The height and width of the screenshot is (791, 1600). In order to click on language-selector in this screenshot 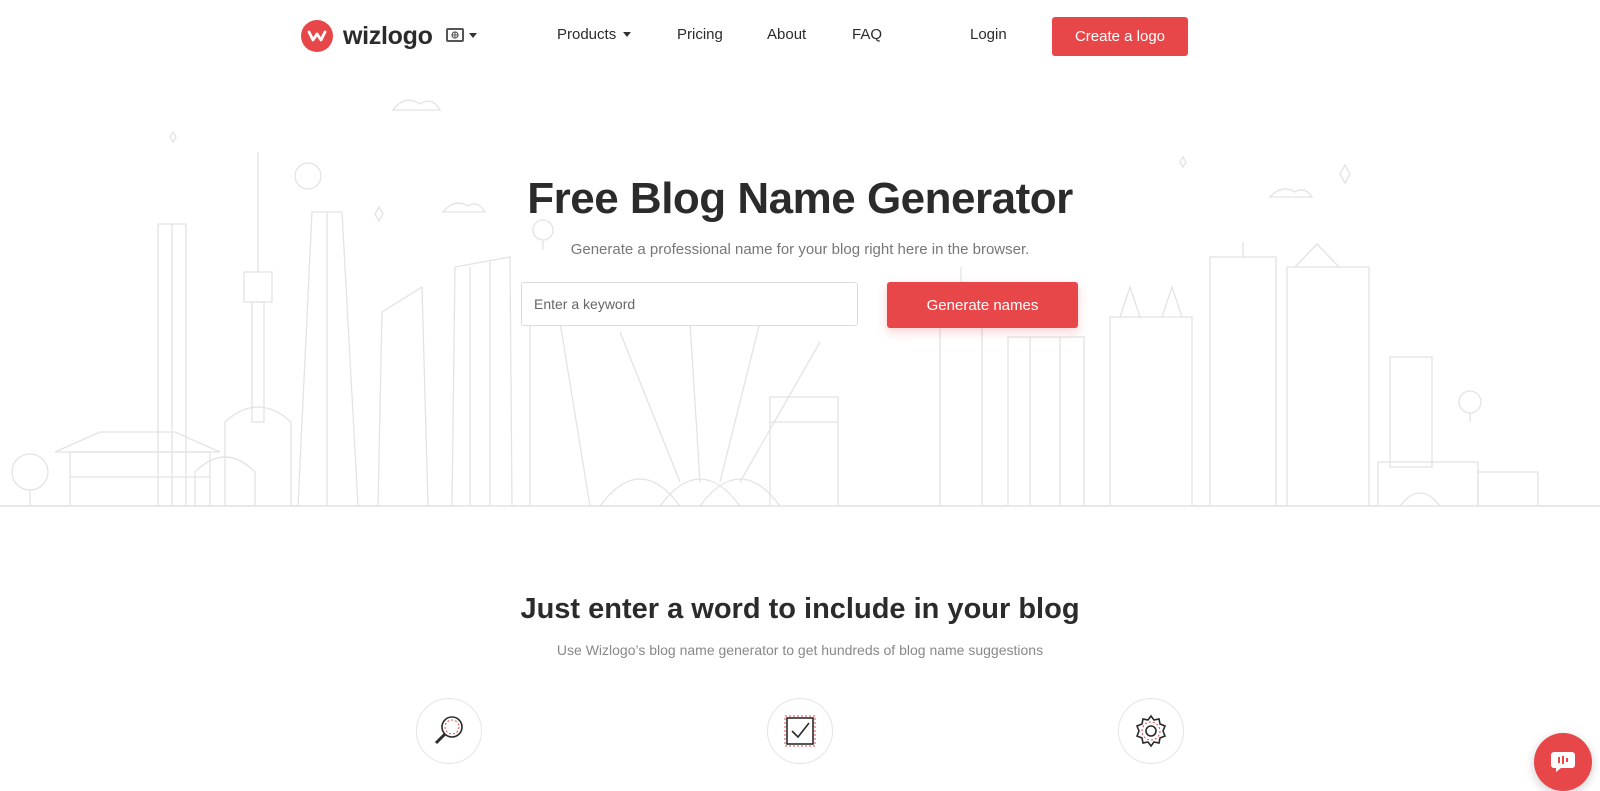, I will do `click(461, 35)`.